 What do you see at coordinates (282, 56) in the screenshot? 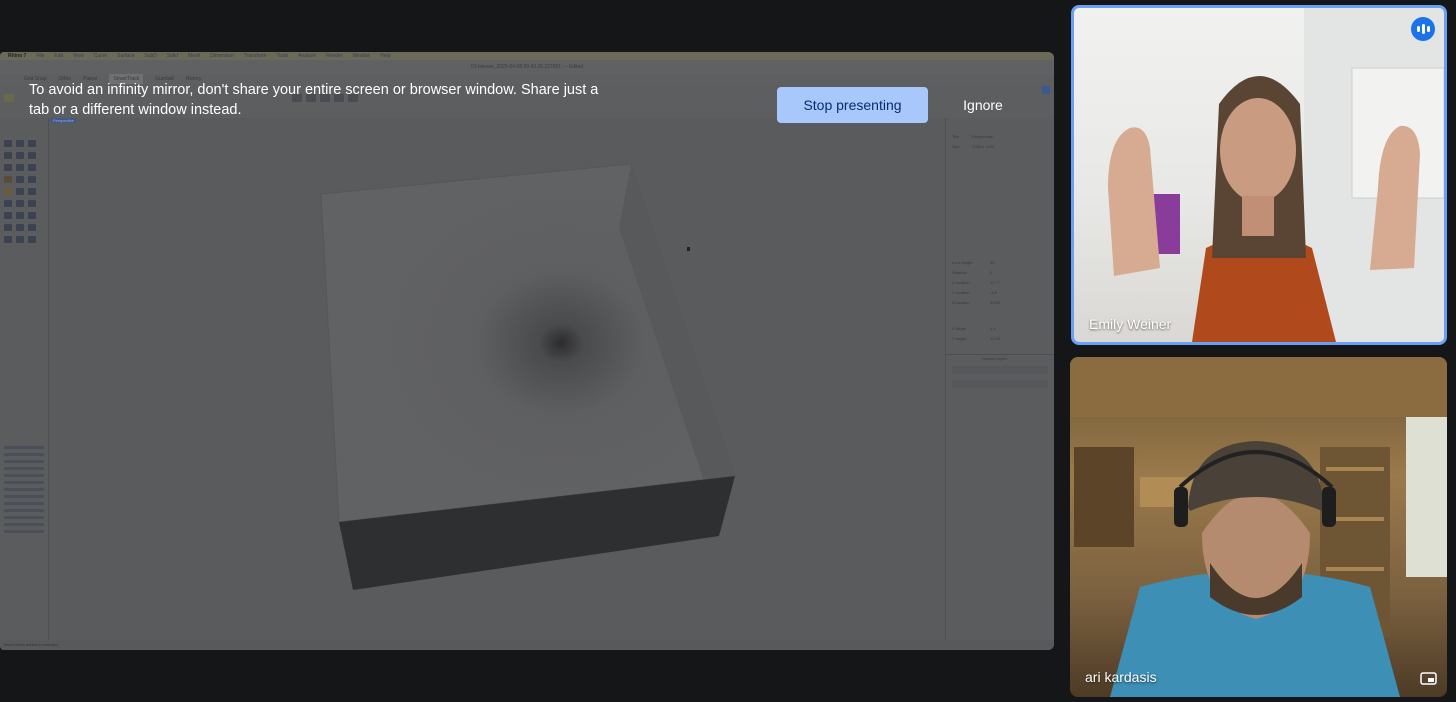
I see `menu-item: Tools` at bounding box center [282, 56].